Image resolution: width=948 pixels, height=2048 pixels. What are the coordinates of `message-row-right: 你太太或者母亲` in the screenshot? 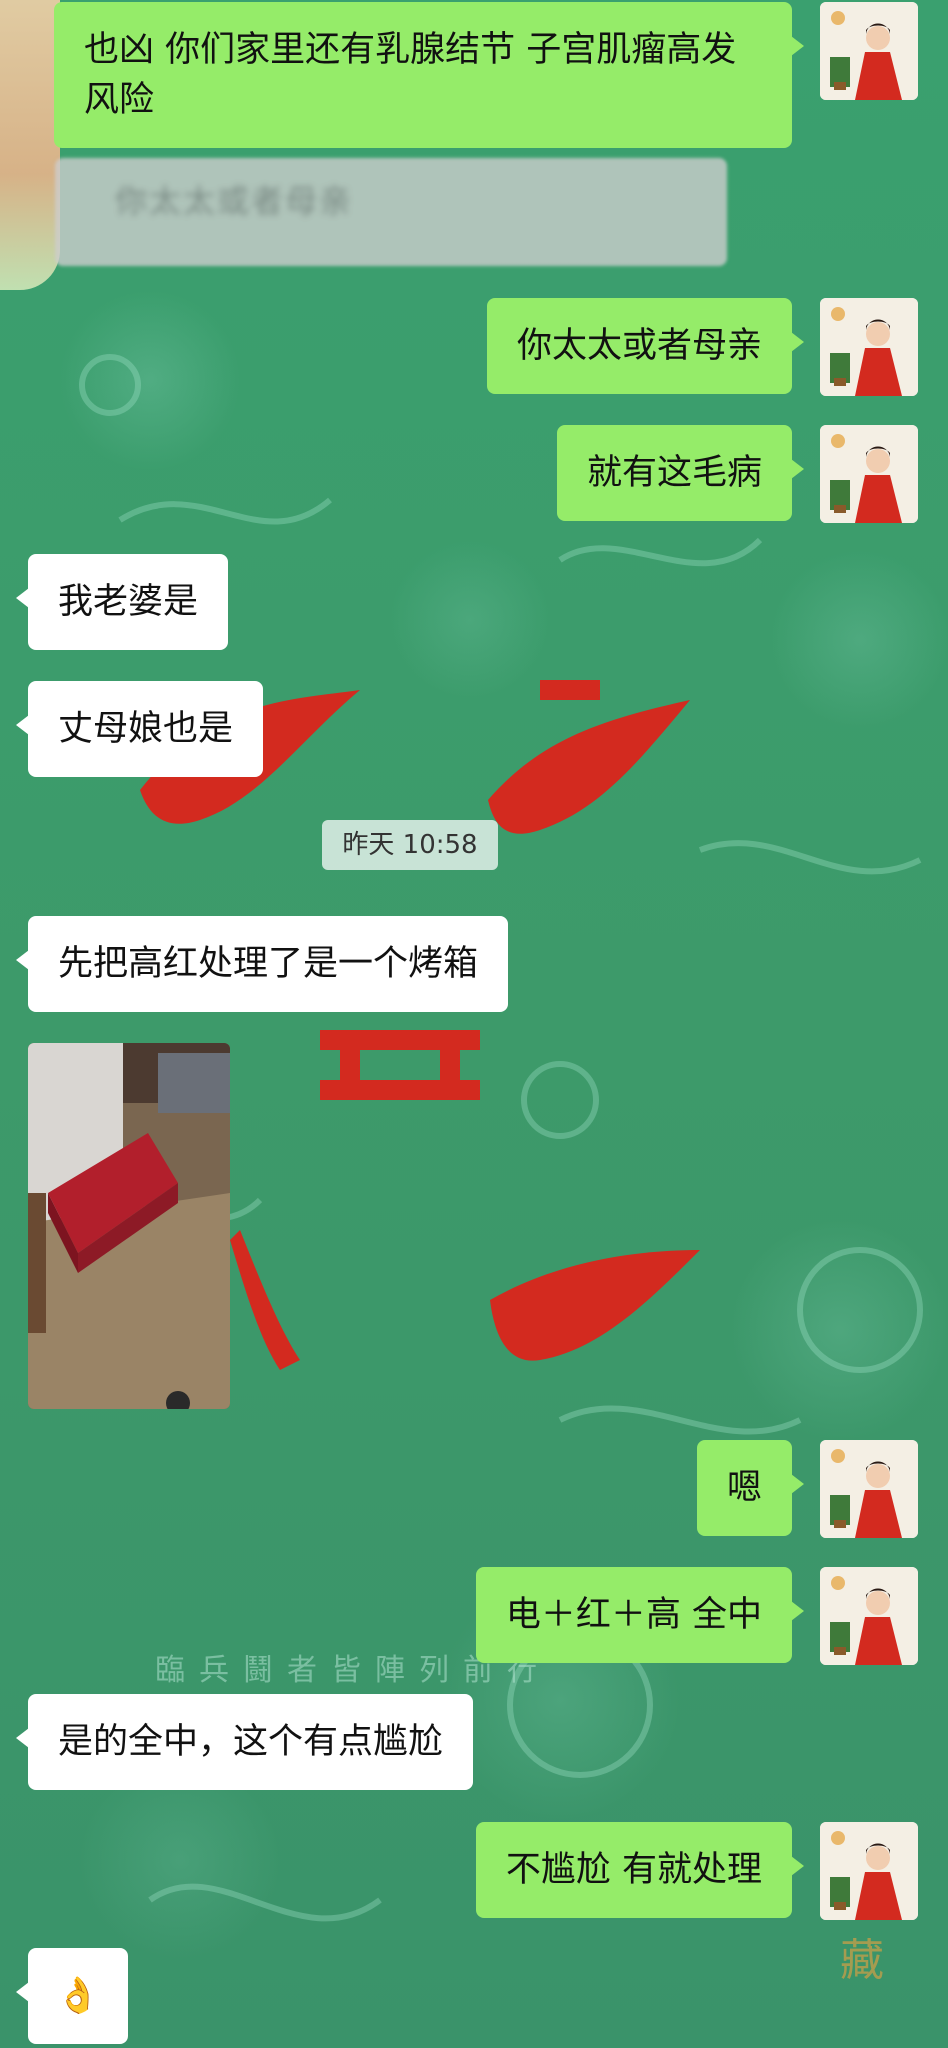 It's located at (702, 347).